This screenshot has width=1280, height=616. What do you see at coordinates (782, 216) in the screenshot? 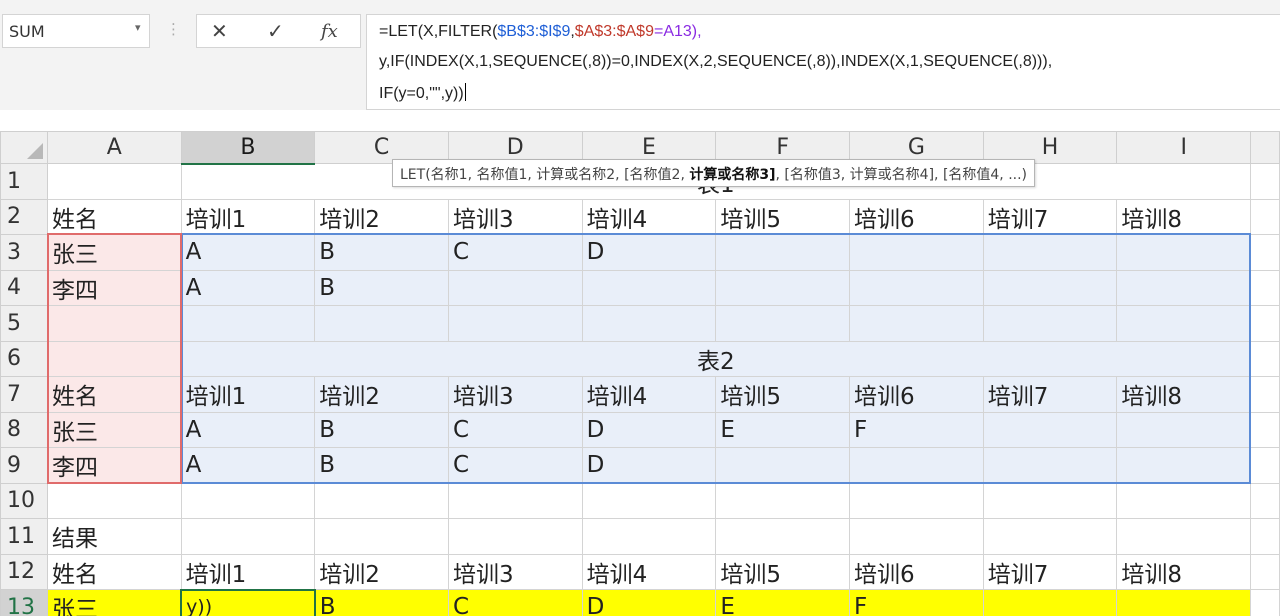
I see `cell: 培训5` at bounding box center [782, 216].